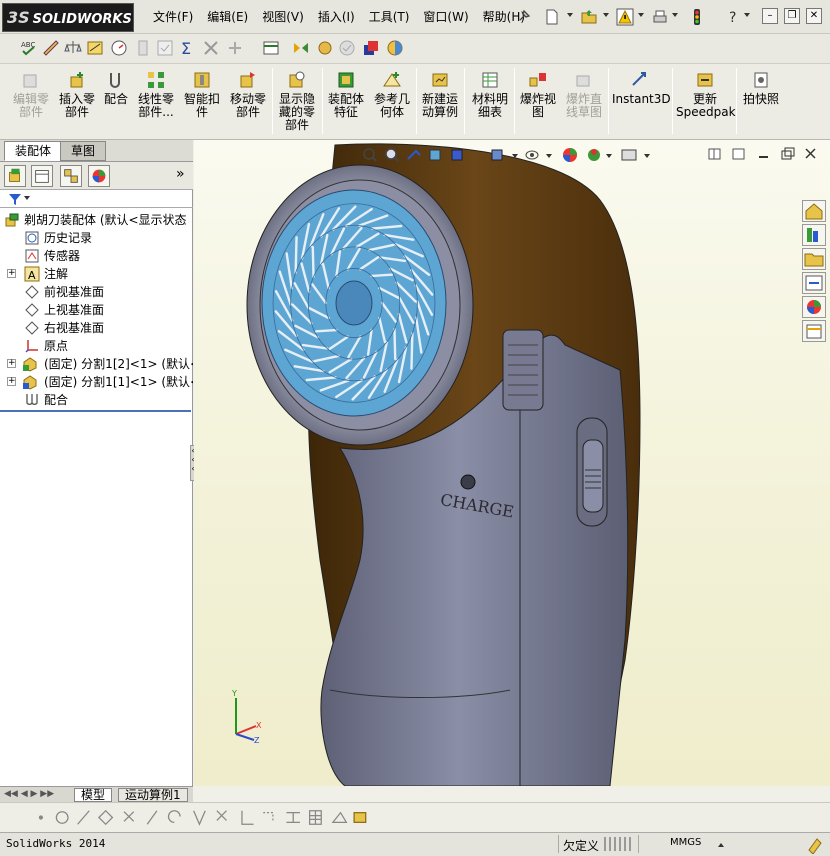 Image resolution: width=830 pixels, height=856 pixels. What do you see at coordinates (770, 16) in the screenshot?
I see `minimize-button: –` at bounding box center [770, 16].